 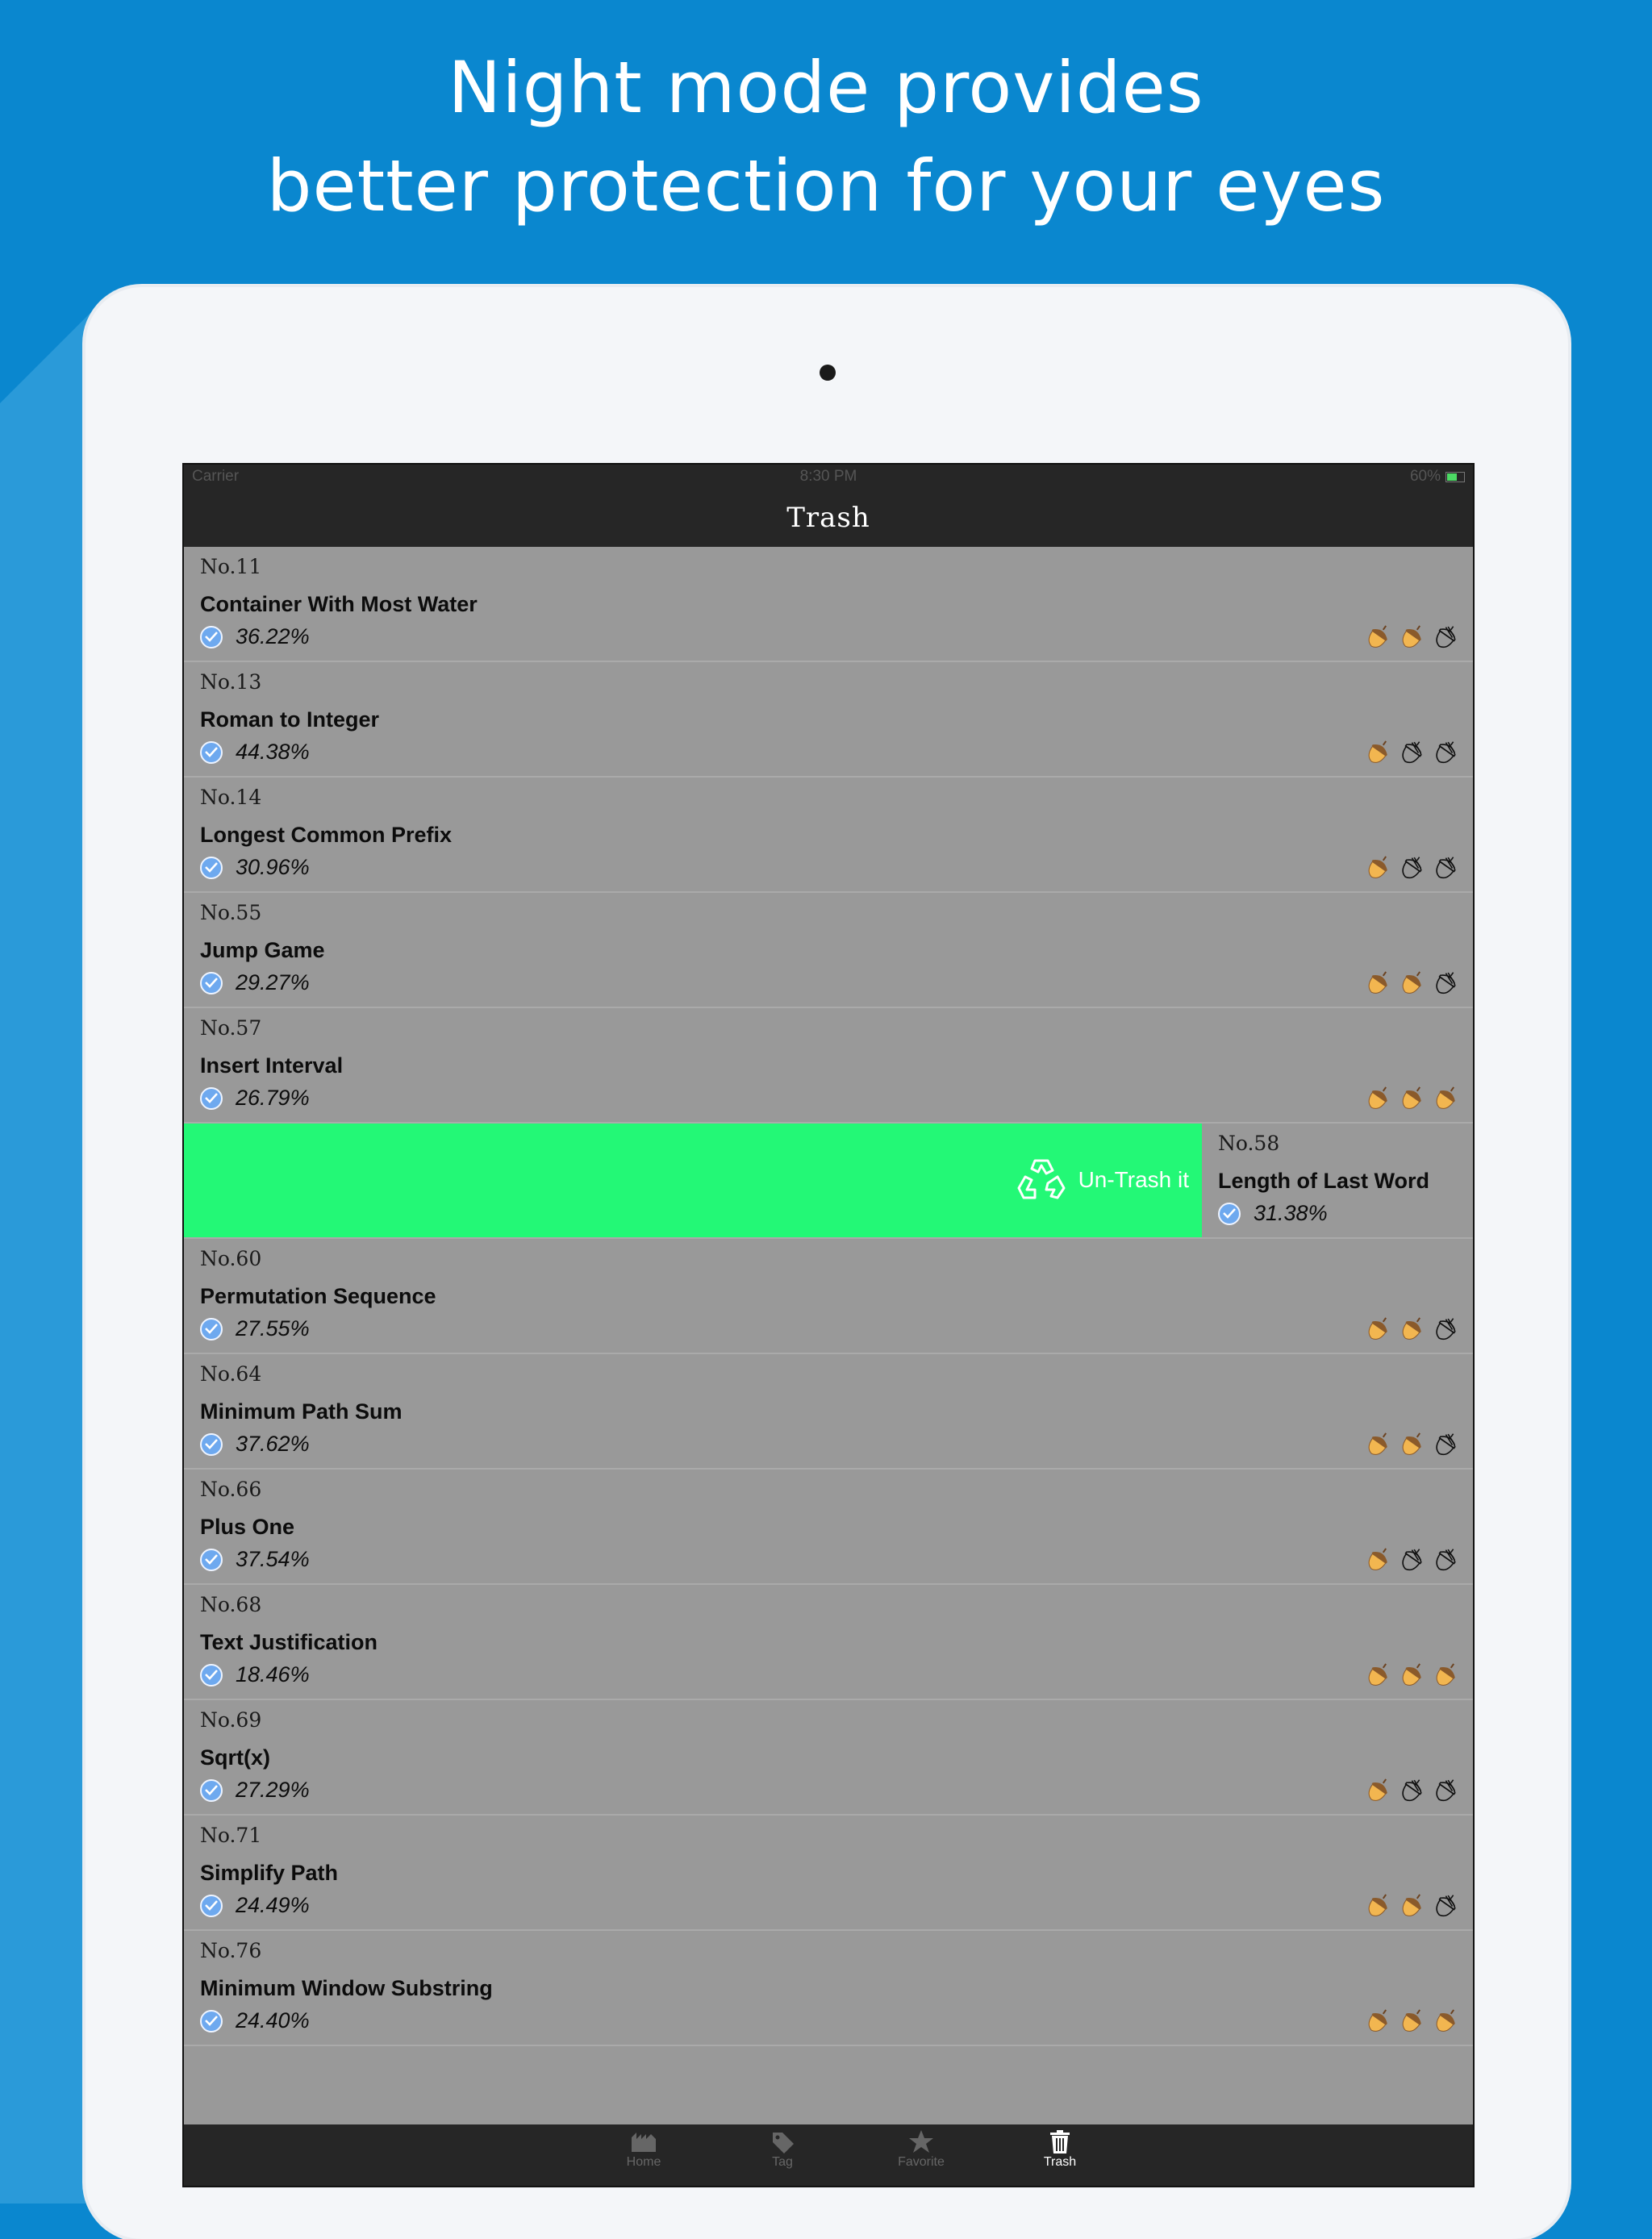 What do you see at coordinates (318, 1296) in the screenshot?
I see `problem-title: Permutation Sequence` at bounding box center [318, 1296].